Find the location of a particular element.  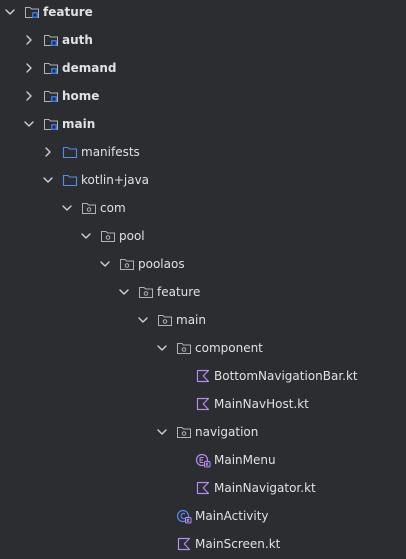

kotlin-class-icon is located at coordinates (184, 516).